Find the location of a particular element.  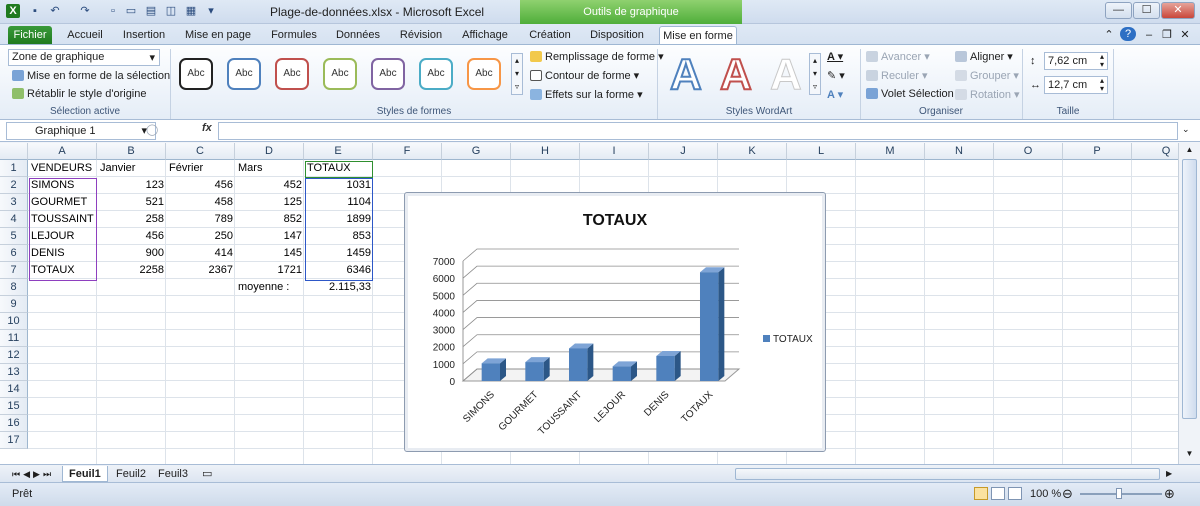

cell-d1: Mars is located at coordinates (270, 168).